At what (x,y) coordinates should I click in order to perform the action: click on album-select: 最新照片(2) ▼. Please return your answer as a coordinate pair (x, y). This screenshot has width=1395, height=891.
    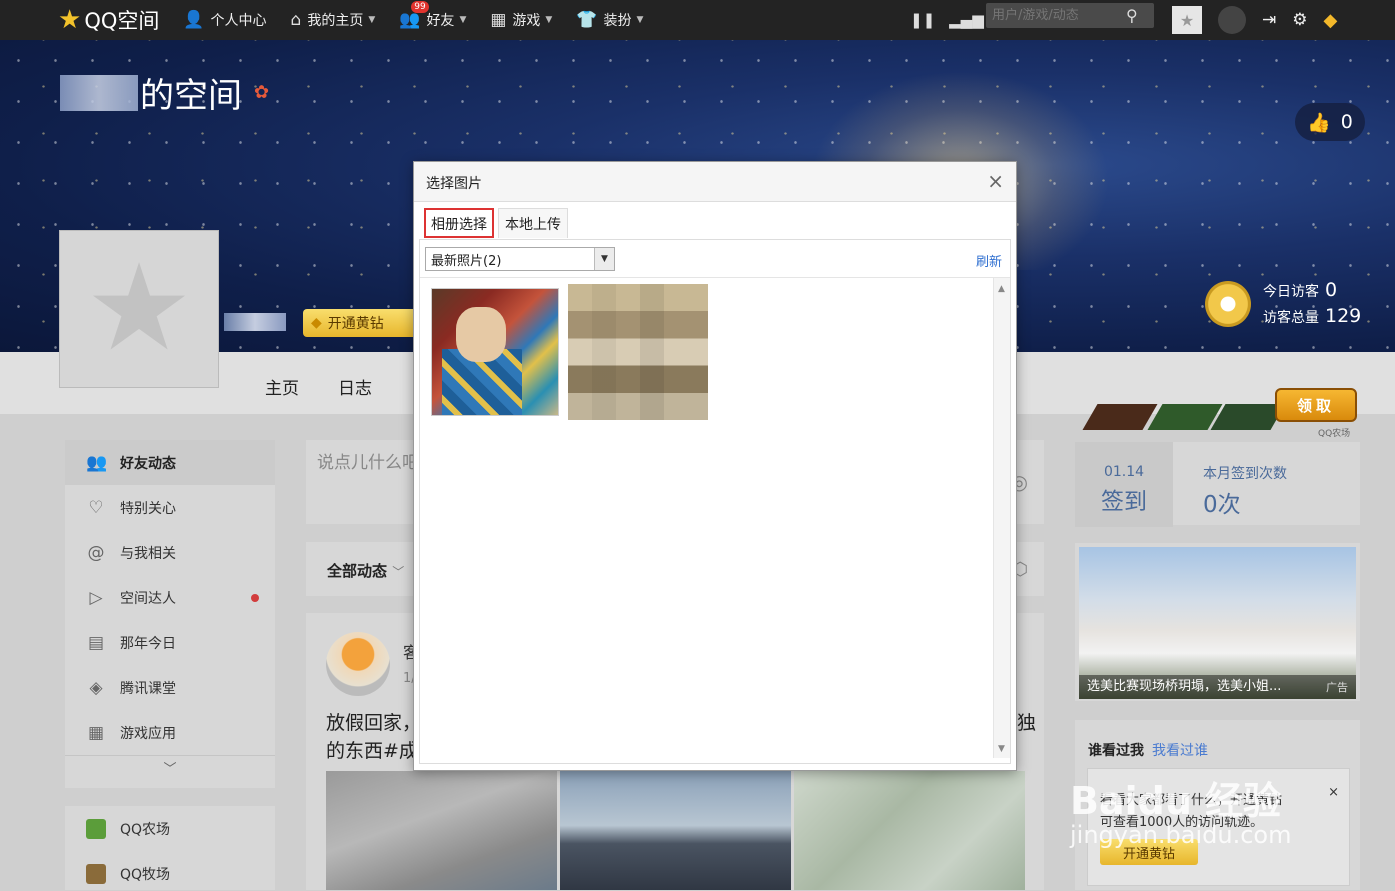
    Looking at the image, I should click on (520, 259).